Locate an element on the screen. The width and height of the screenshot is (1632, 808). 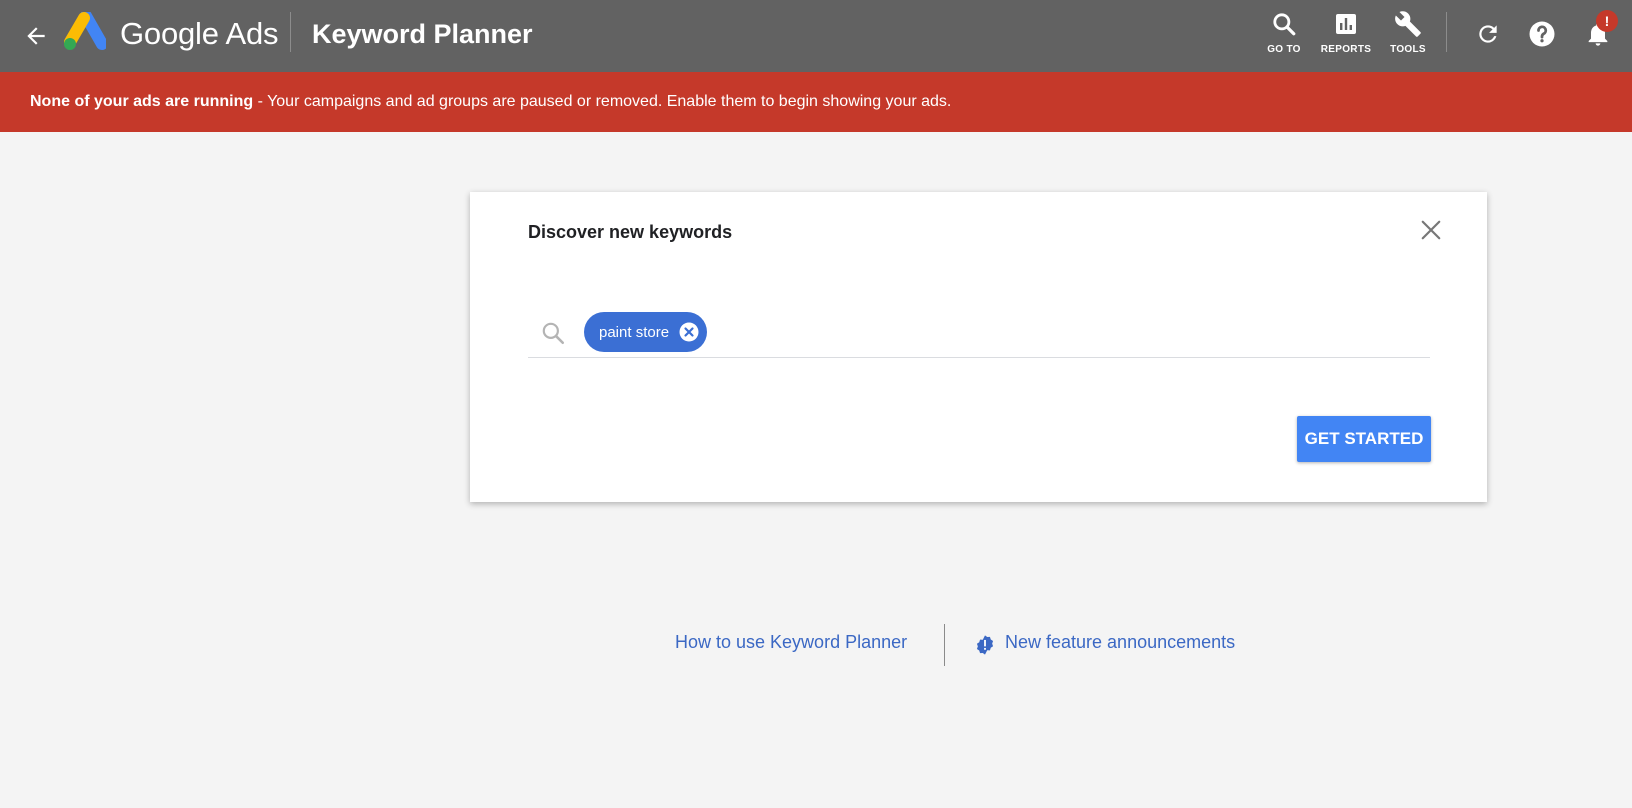
links-divider is located at coordinates (944, 645).